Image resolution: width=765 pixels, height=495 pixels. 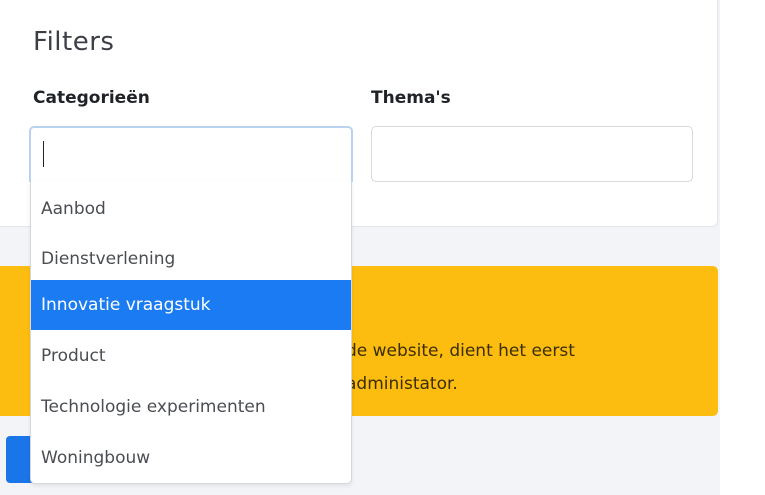 I want to click on text-cursor, so click(x=43, y=154).